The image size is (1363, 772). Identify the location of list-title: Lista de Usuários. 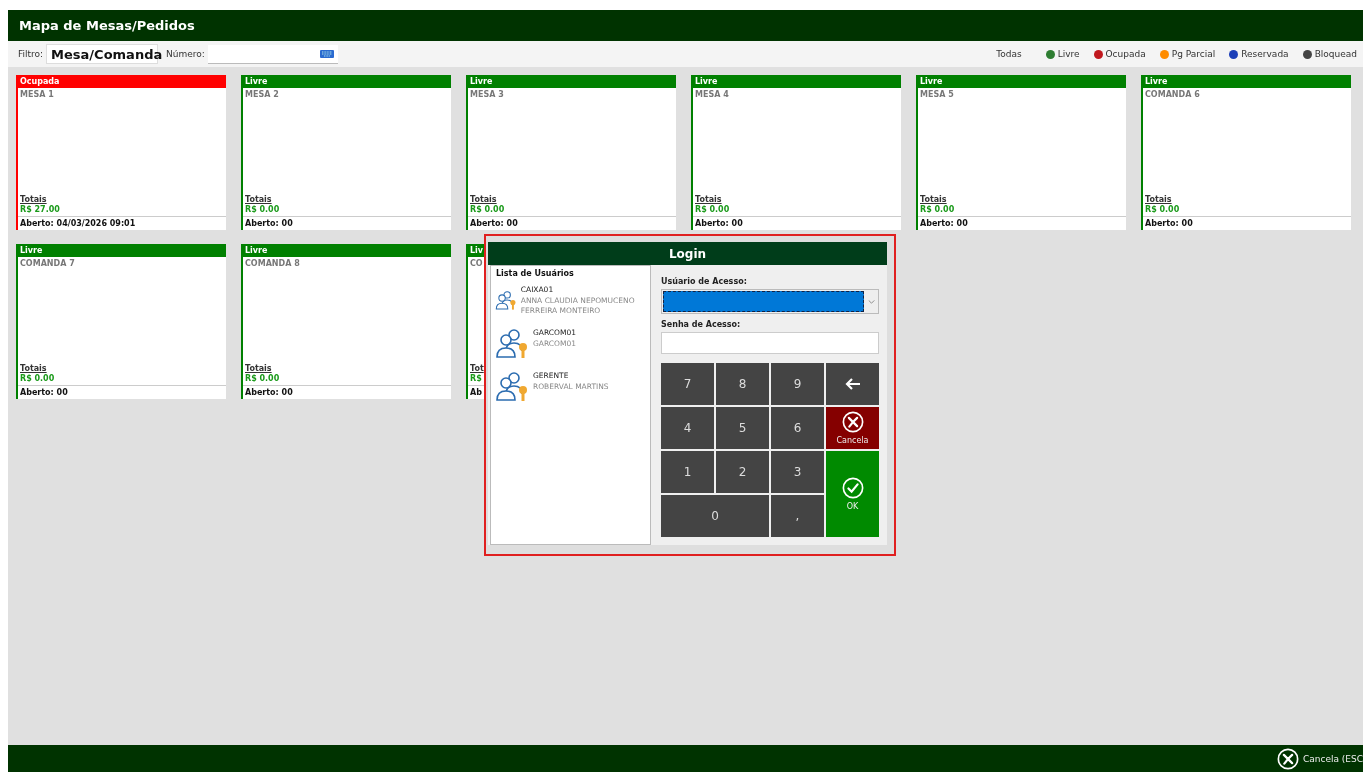
(535, 274).